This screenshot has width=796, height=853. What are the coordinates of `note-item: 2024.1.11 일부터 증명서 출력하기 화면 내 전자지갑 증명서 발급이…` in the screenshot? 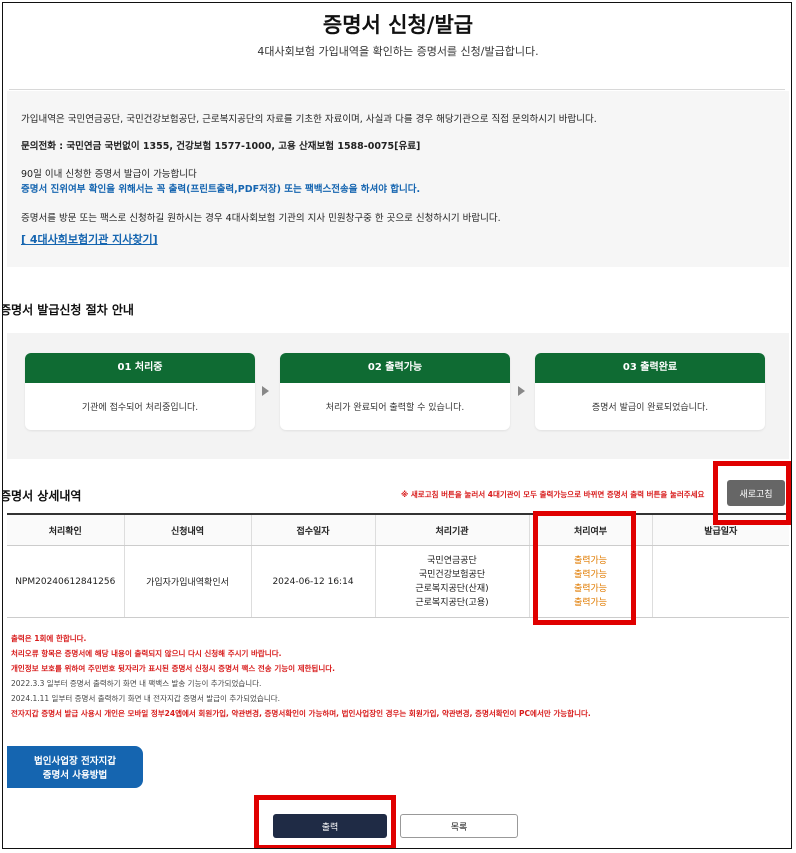 It's located at (146, 698).